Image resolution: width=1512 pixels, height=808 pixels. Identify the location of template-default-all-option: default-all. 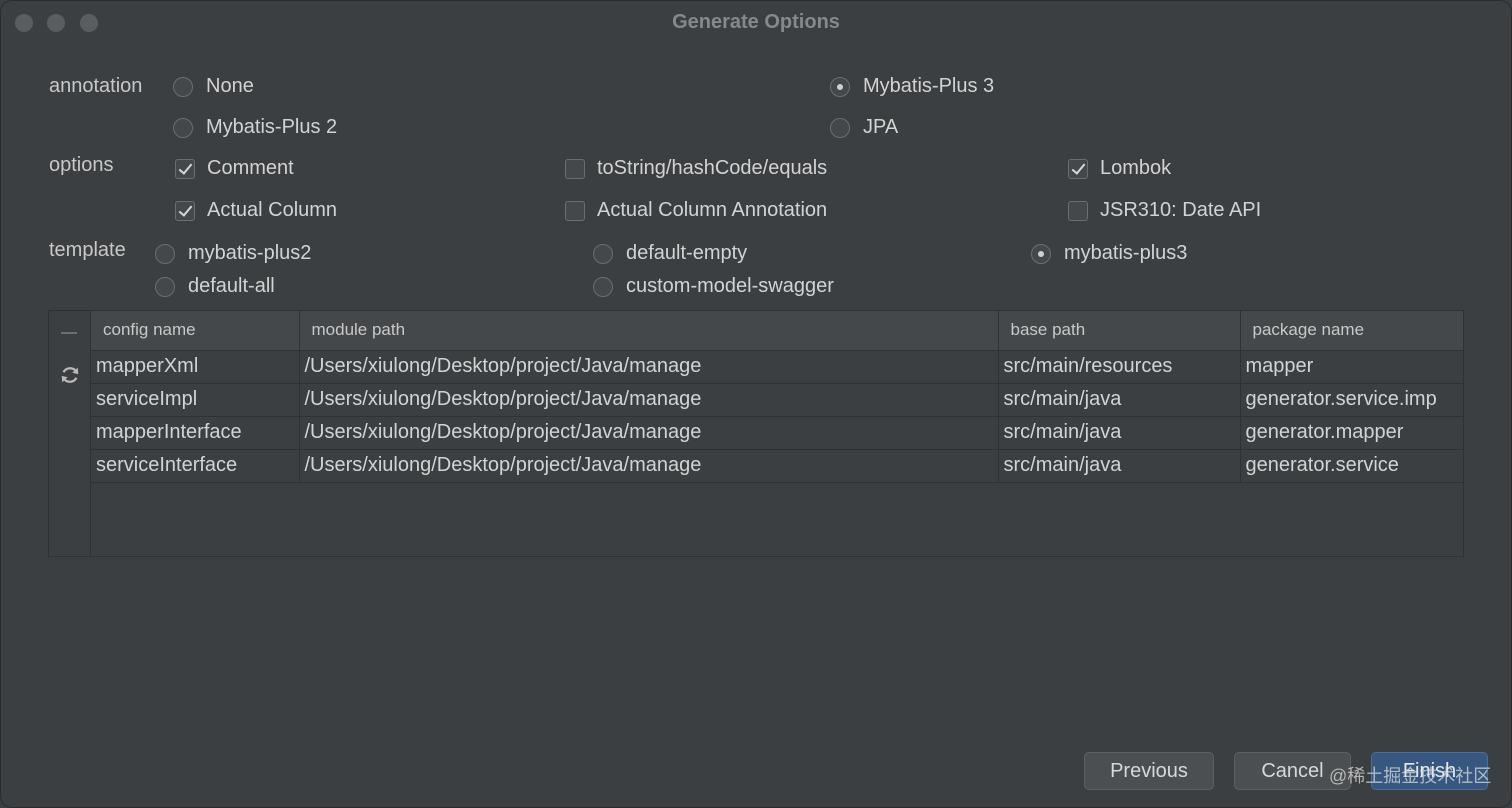
(215, 286).